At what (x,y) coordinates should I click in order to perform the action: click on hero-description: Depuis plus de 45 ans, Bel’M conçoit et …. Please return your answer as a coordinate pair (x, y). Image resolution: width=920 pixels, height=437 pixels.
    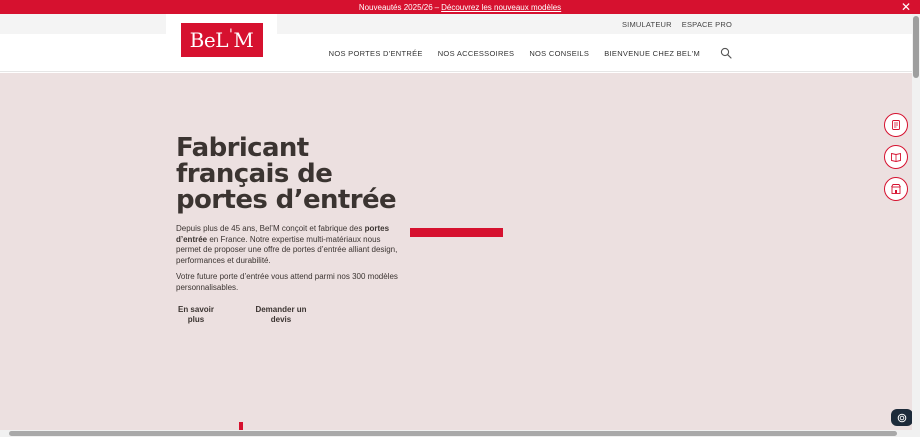
    Looking at the image, I should click on (287, 244).